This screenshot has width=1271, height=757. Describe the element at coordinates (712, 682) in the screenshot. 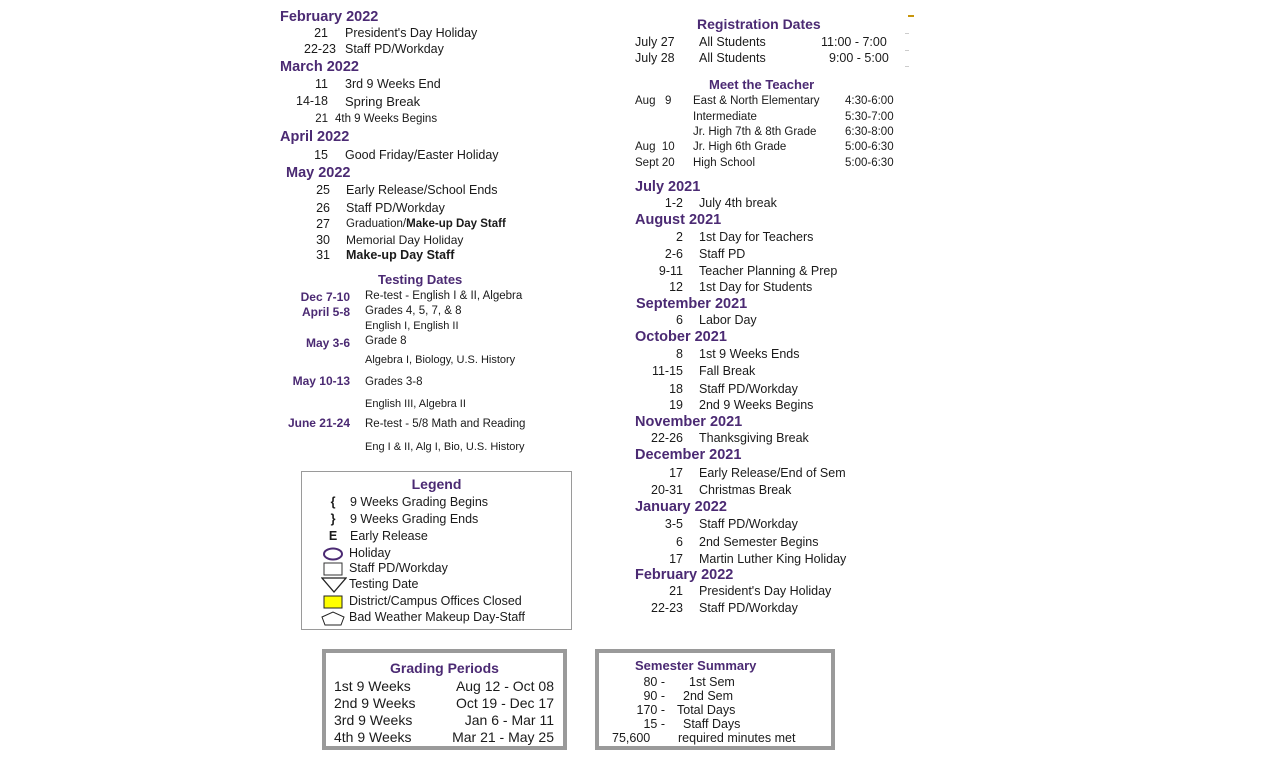

I see `summary-label: 1st Sem` at that location.